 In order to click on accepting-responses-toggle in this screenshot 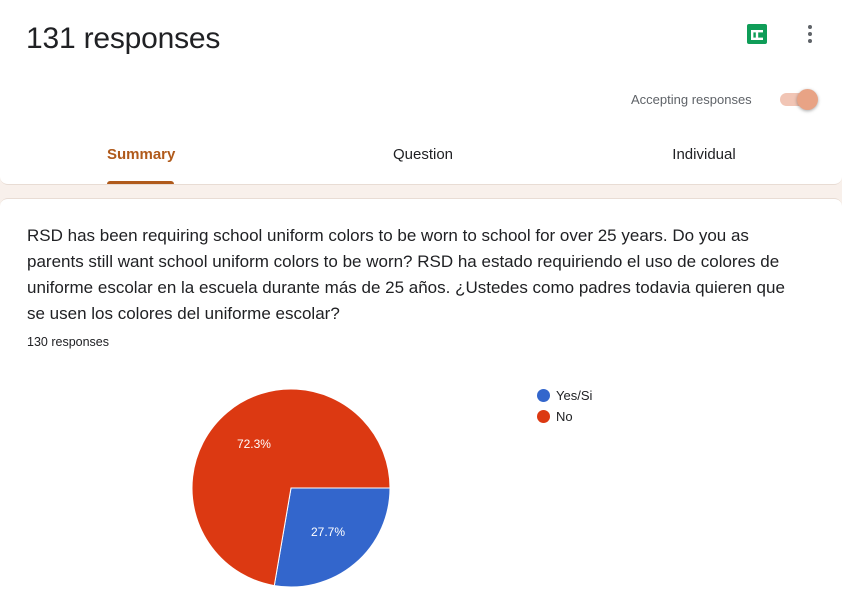, I will do `click(799, 99)`.